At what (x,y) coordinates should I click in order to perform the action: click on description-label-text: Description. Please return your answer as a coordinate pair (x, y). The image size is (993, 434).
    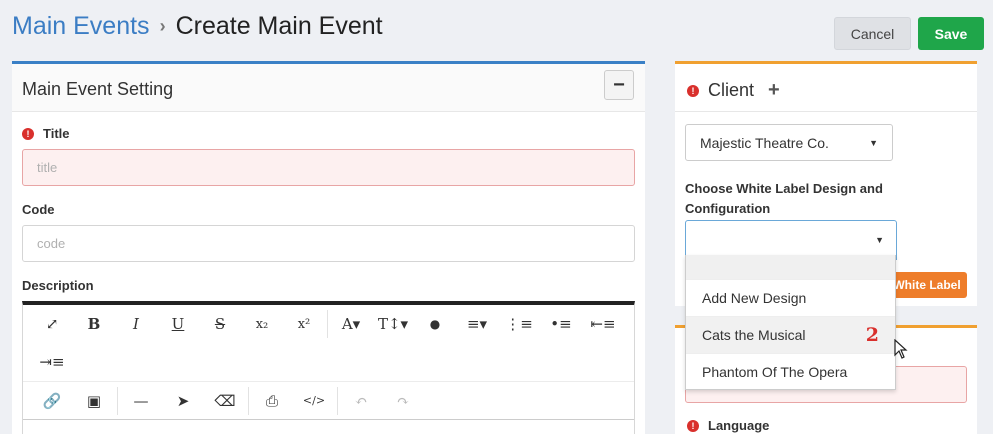
    Looking at the image, I should click on (58, 285).